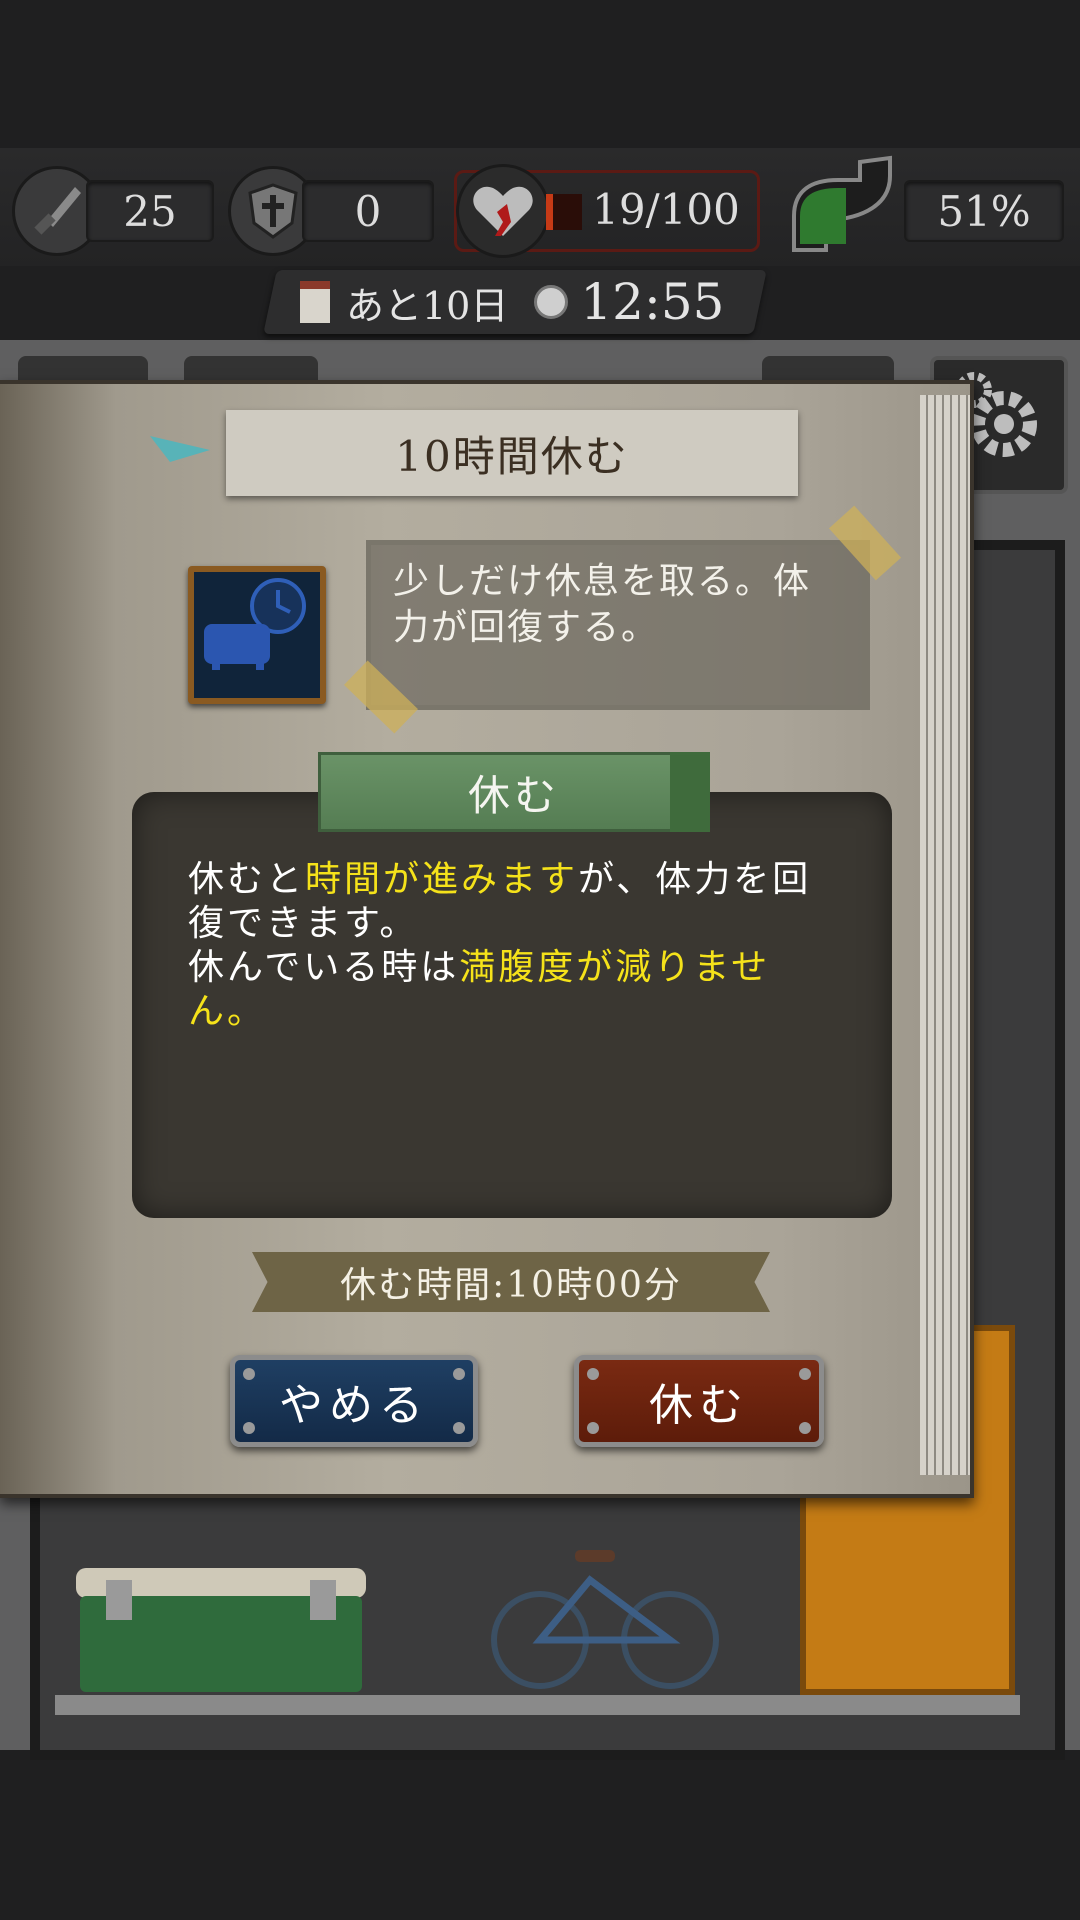 Image resolution: width=1080 pixels, height=1920 pixels. What do you see at coordinates (699, 1405) in the screenshot?
I see `rest-confirm-button-label: 休む` at bounding box center [699, 1405].